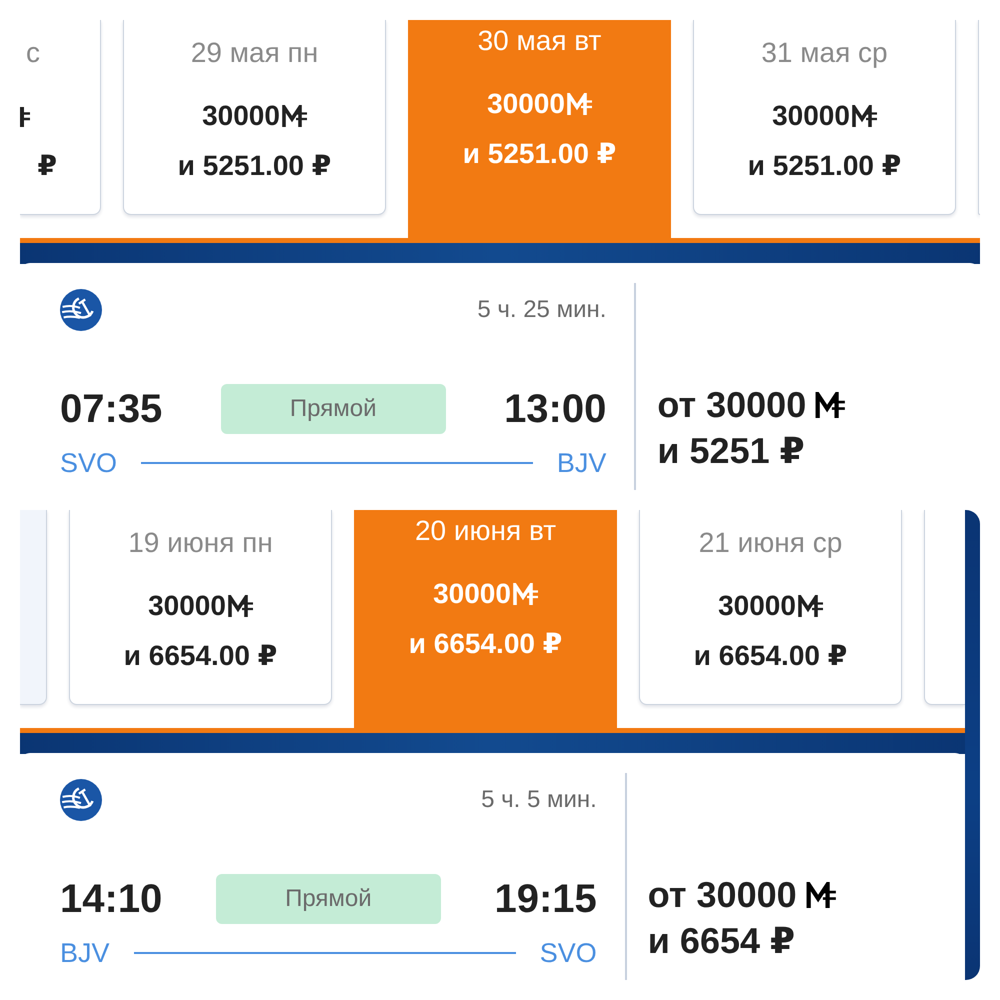  I want to click on arrival-airport: BJV, so click(581, 463).